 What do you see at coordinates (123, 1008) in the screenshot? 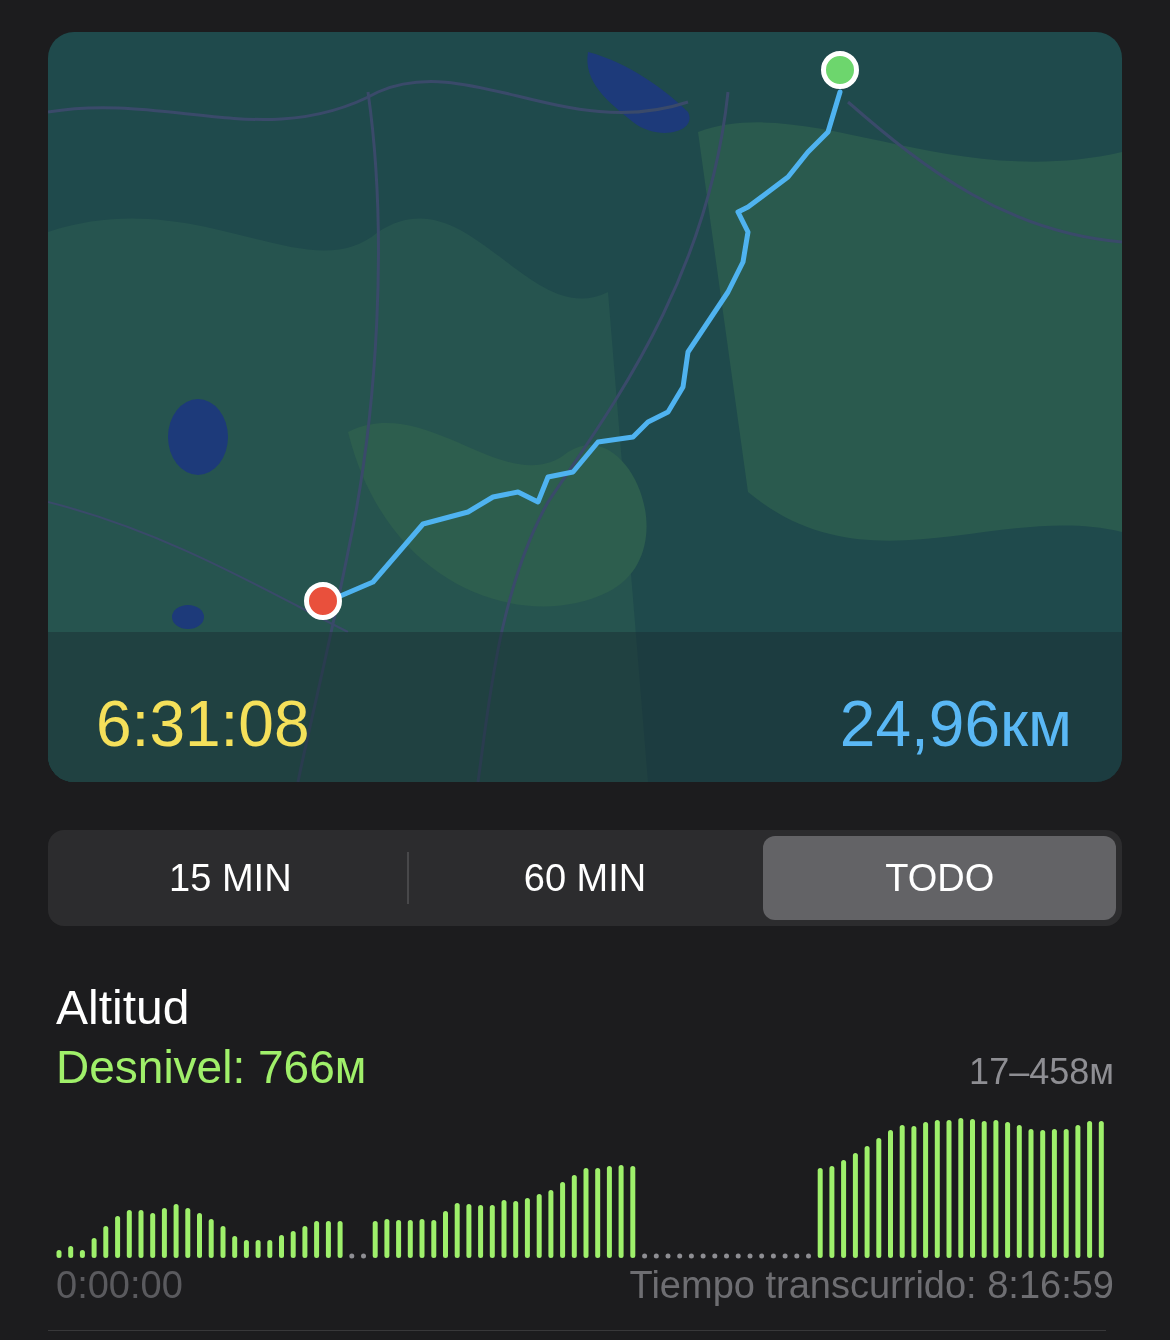
I see `section-title: Altitud` at bounding box center [123, 1008].